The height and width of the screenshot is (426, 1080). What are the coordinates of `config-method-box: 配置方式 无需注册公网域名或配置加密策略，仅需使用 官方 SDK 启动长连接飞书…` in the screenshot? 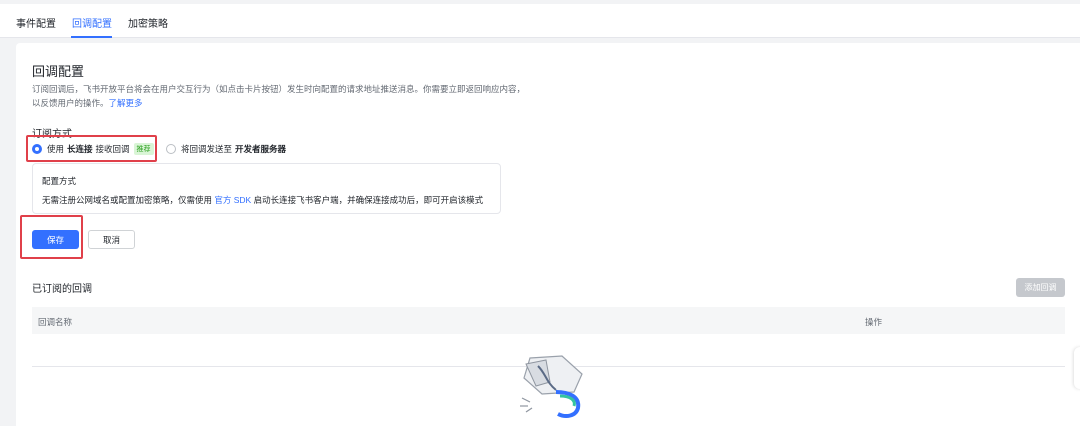 It's located at (266, 188).